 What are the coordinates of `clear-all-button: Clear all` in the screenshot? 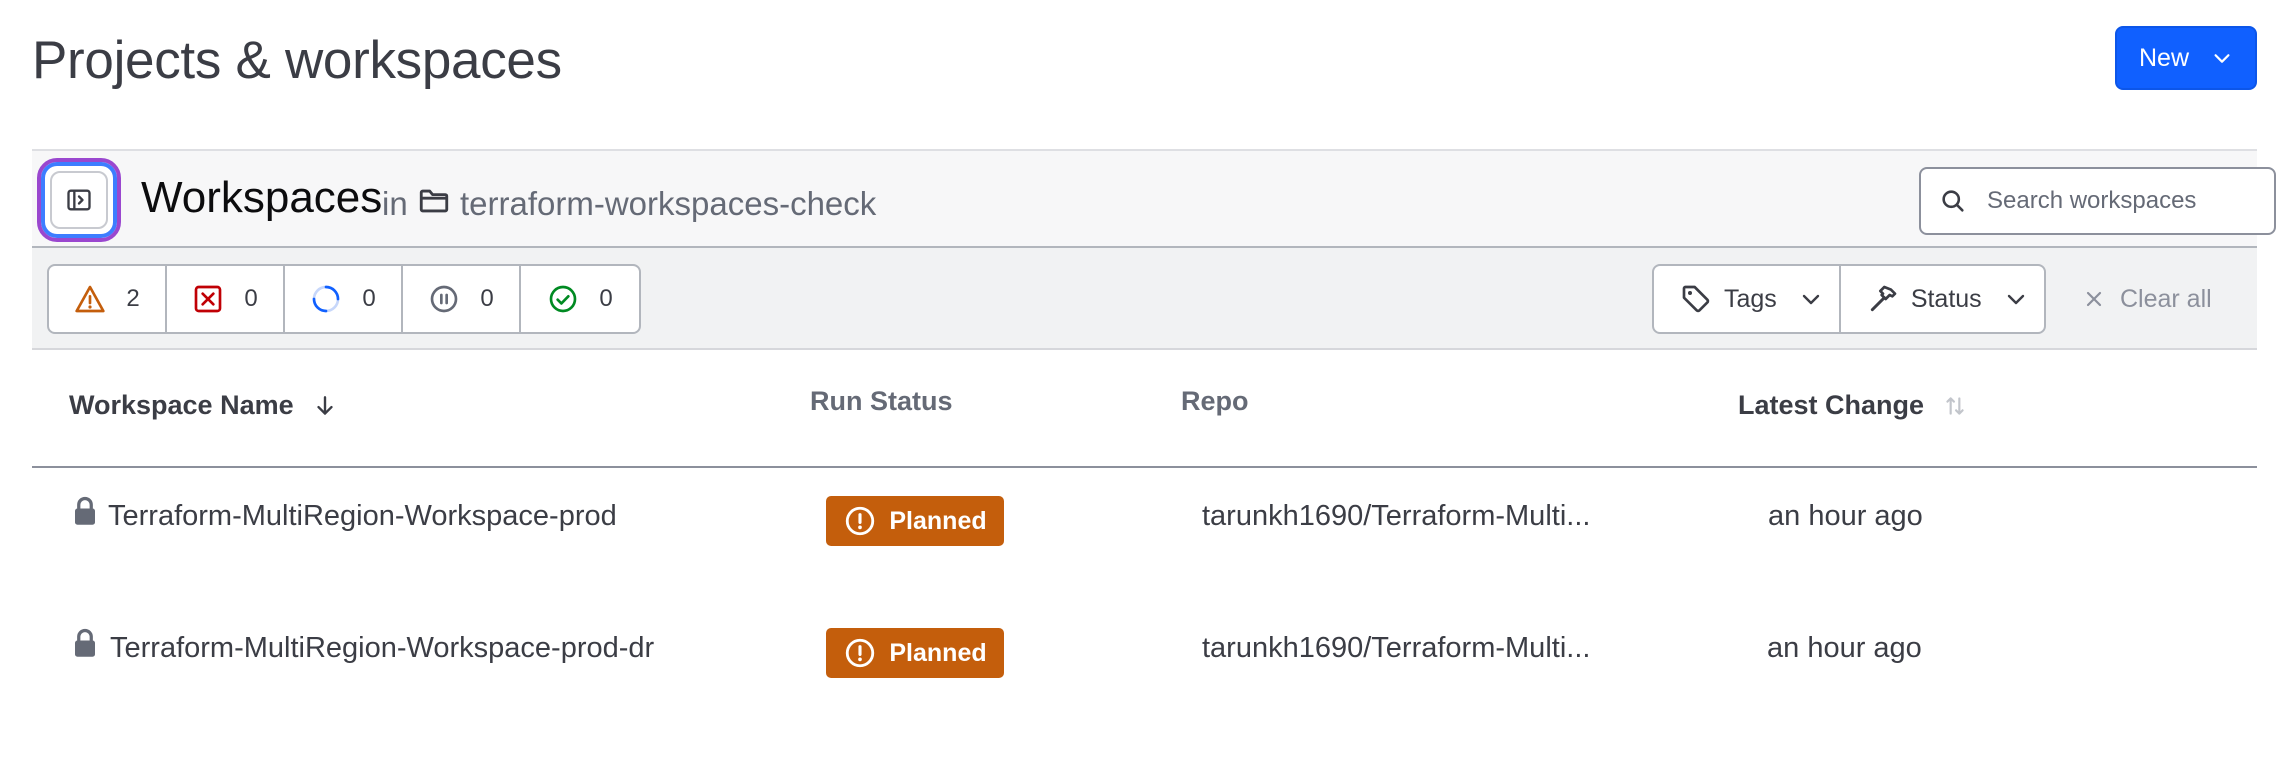 It's located at (2147, 299).